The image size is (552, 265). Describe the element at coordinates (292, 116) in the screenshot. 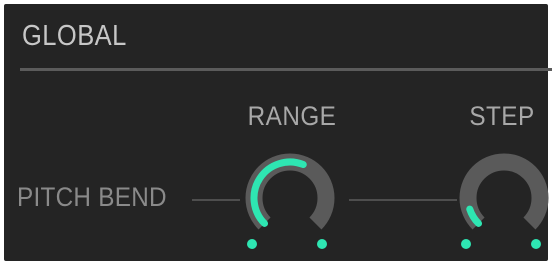

I see `range-knob-label: RANGE` at that location.